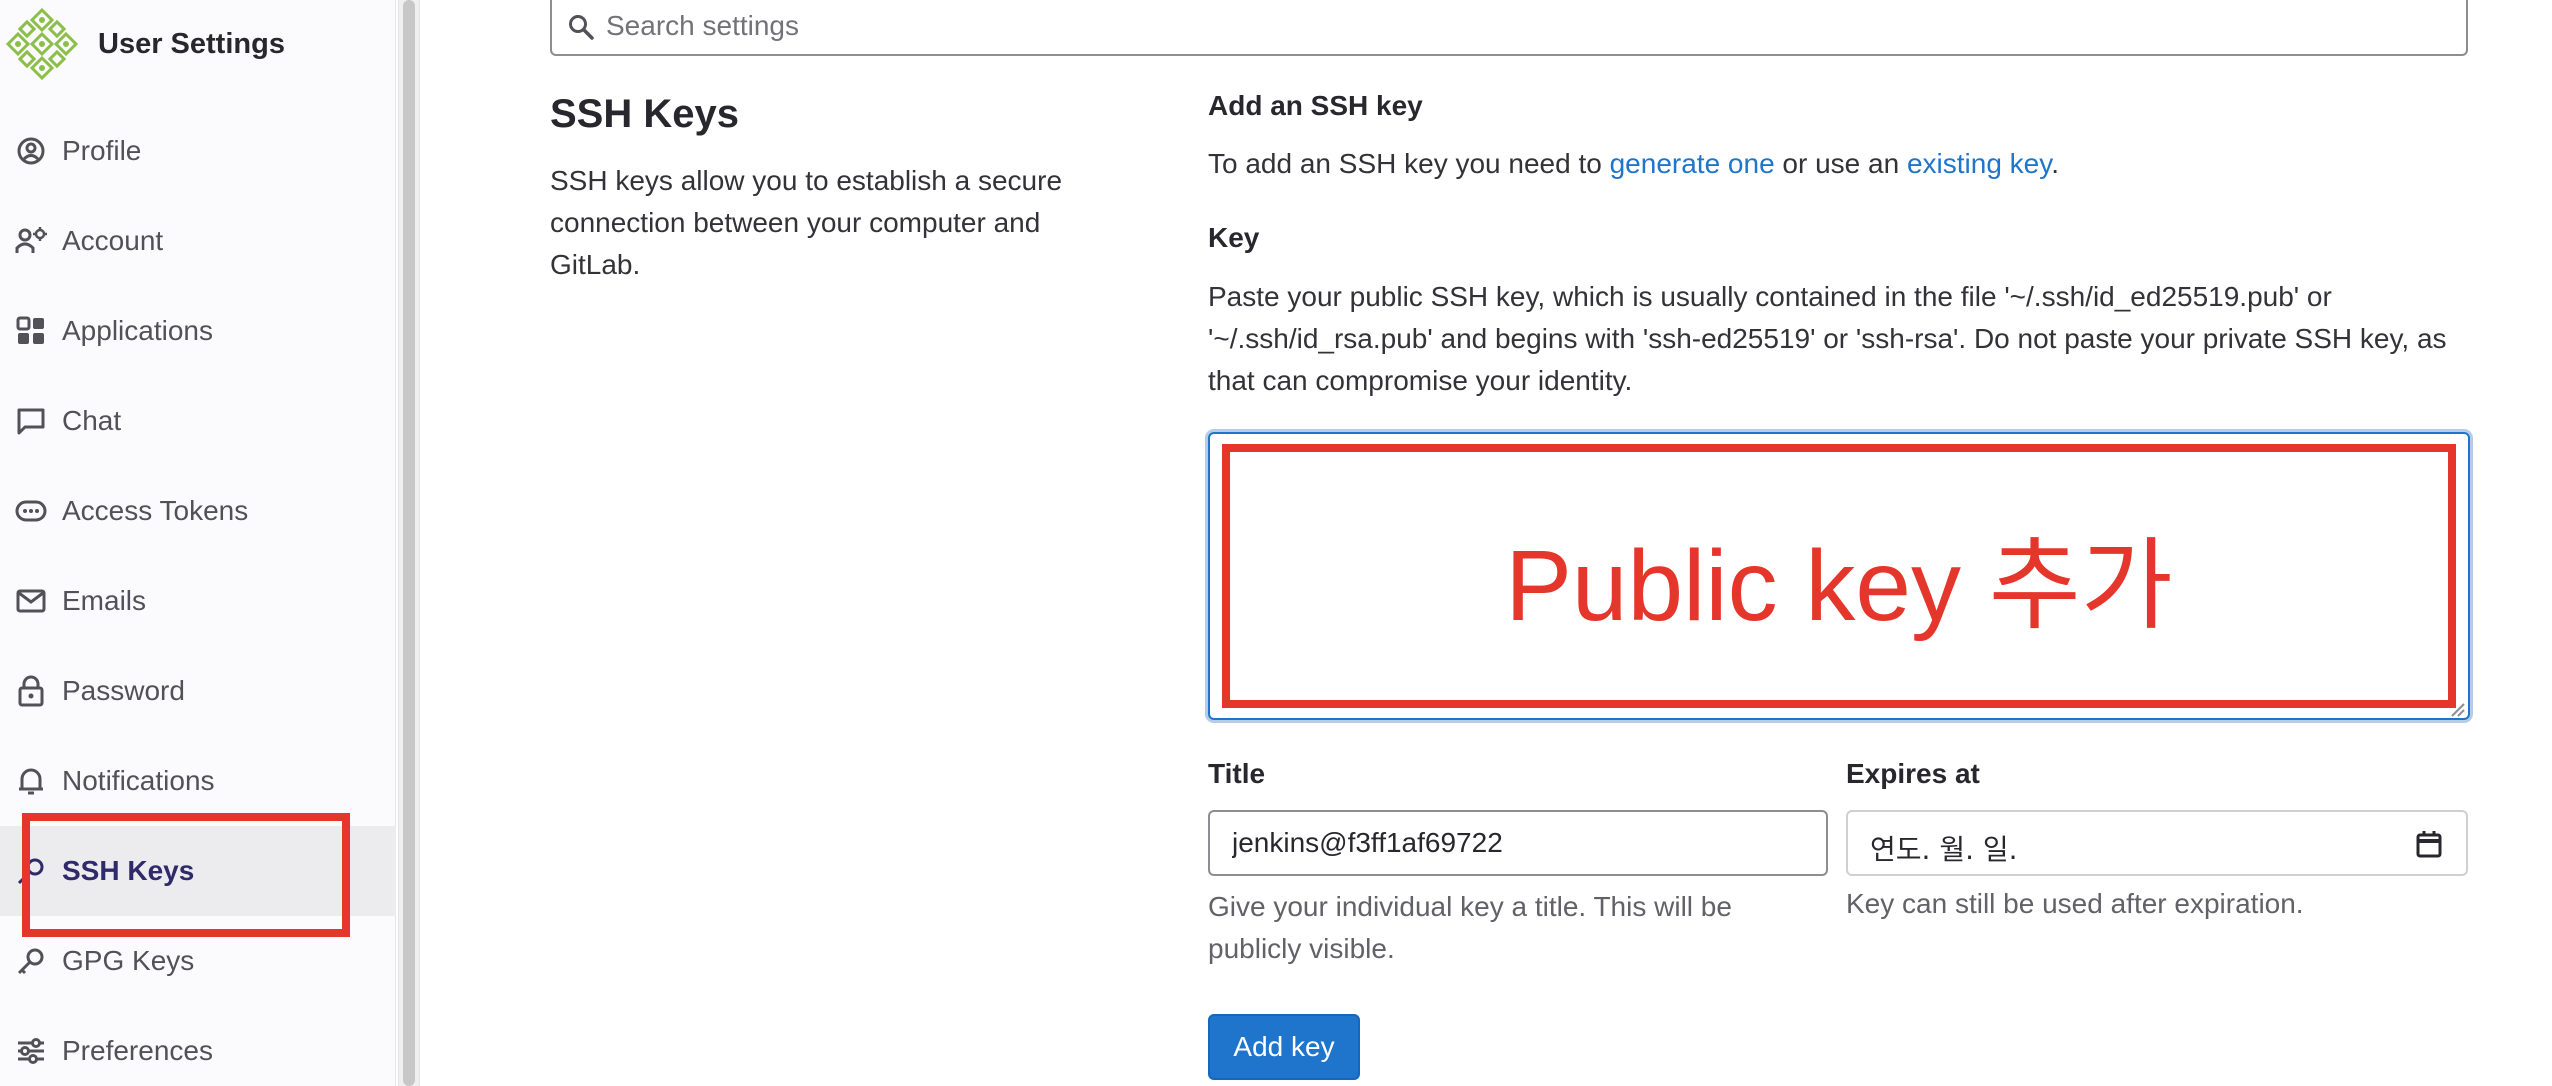 Image resolution: width=2552 pixels, height=1086 pixels. Describe the element at coordinates (198, 241) in the screenshot. I see `sidebar-item-account: Account` at that location.